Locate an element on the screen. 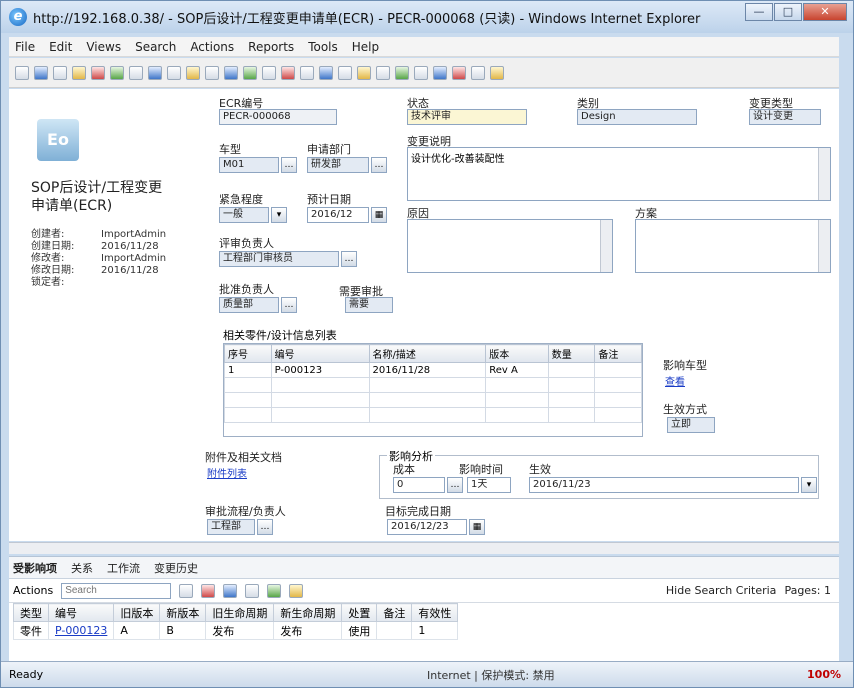 The image size is (854, 688). menu-edit: Edit is located at coordinates (60, 47).